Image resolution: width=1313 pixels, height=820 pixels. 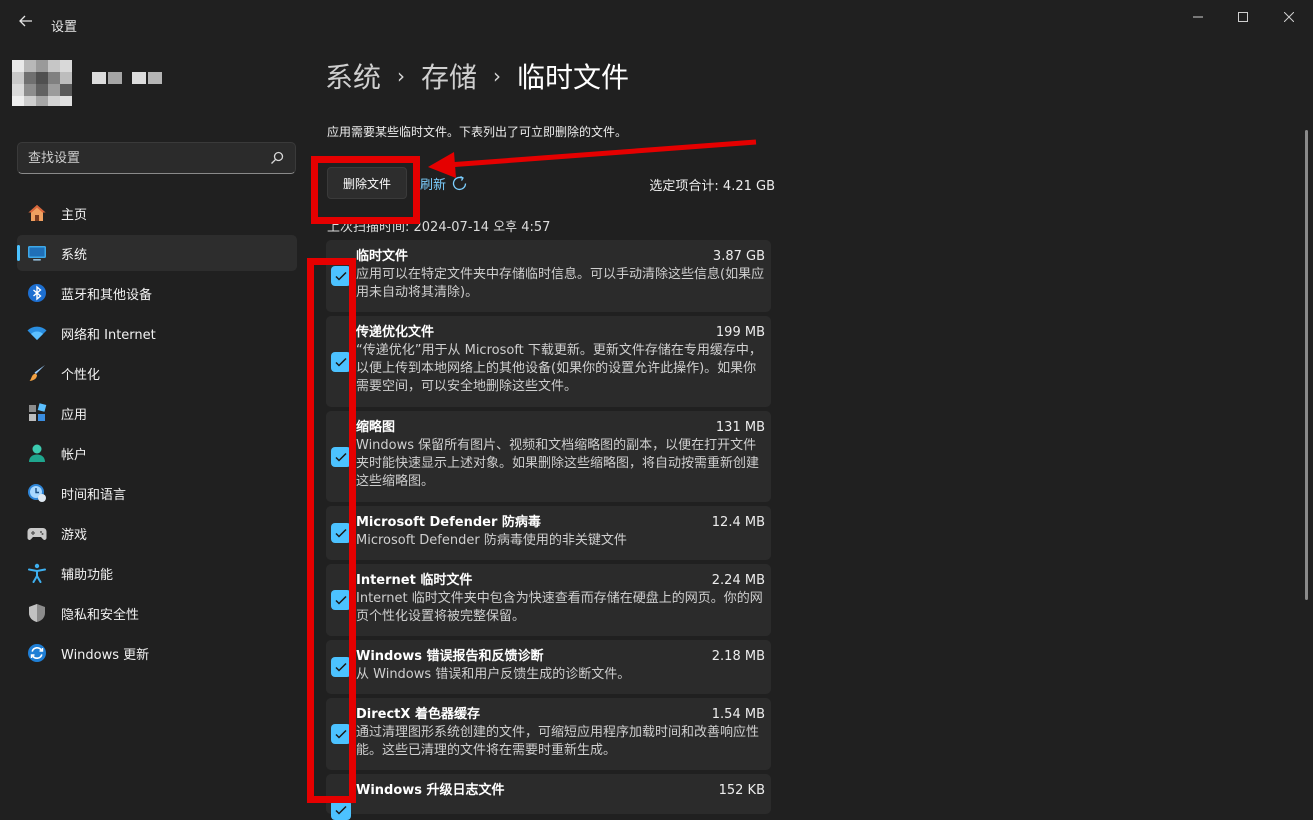 I want to click on back-arrow-icon, so click(x=26, y=24).